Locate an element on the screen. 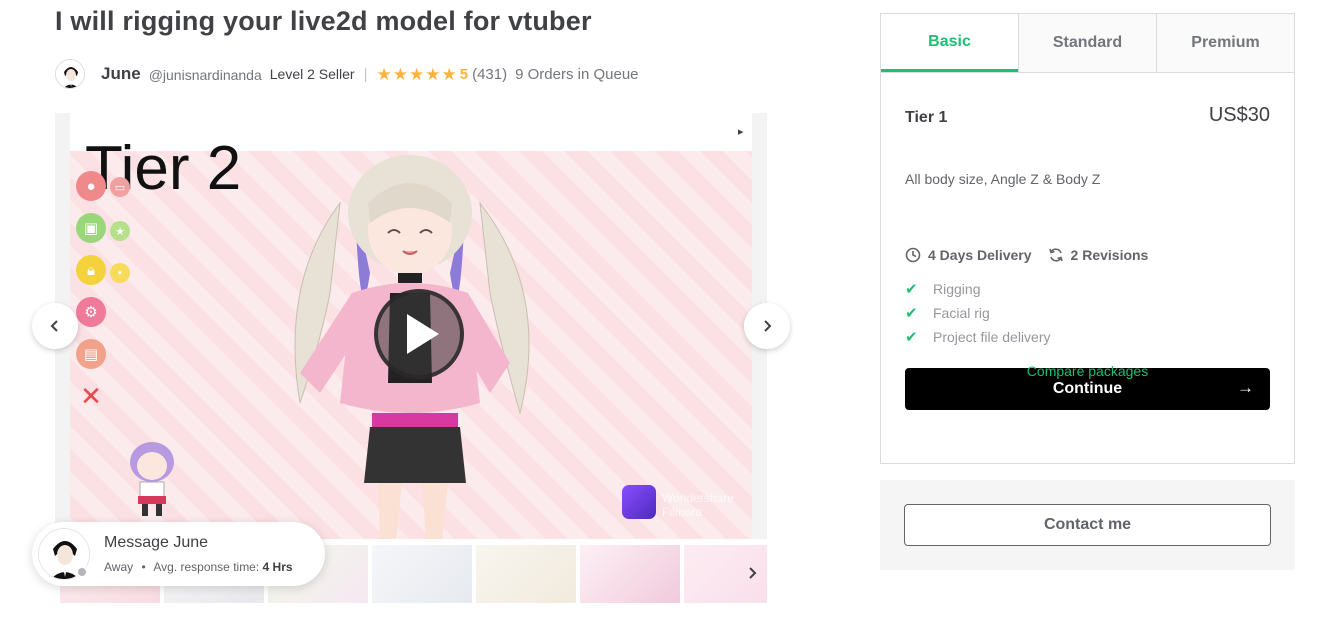  gallery-prev-button is located at coordinates (55, 326).